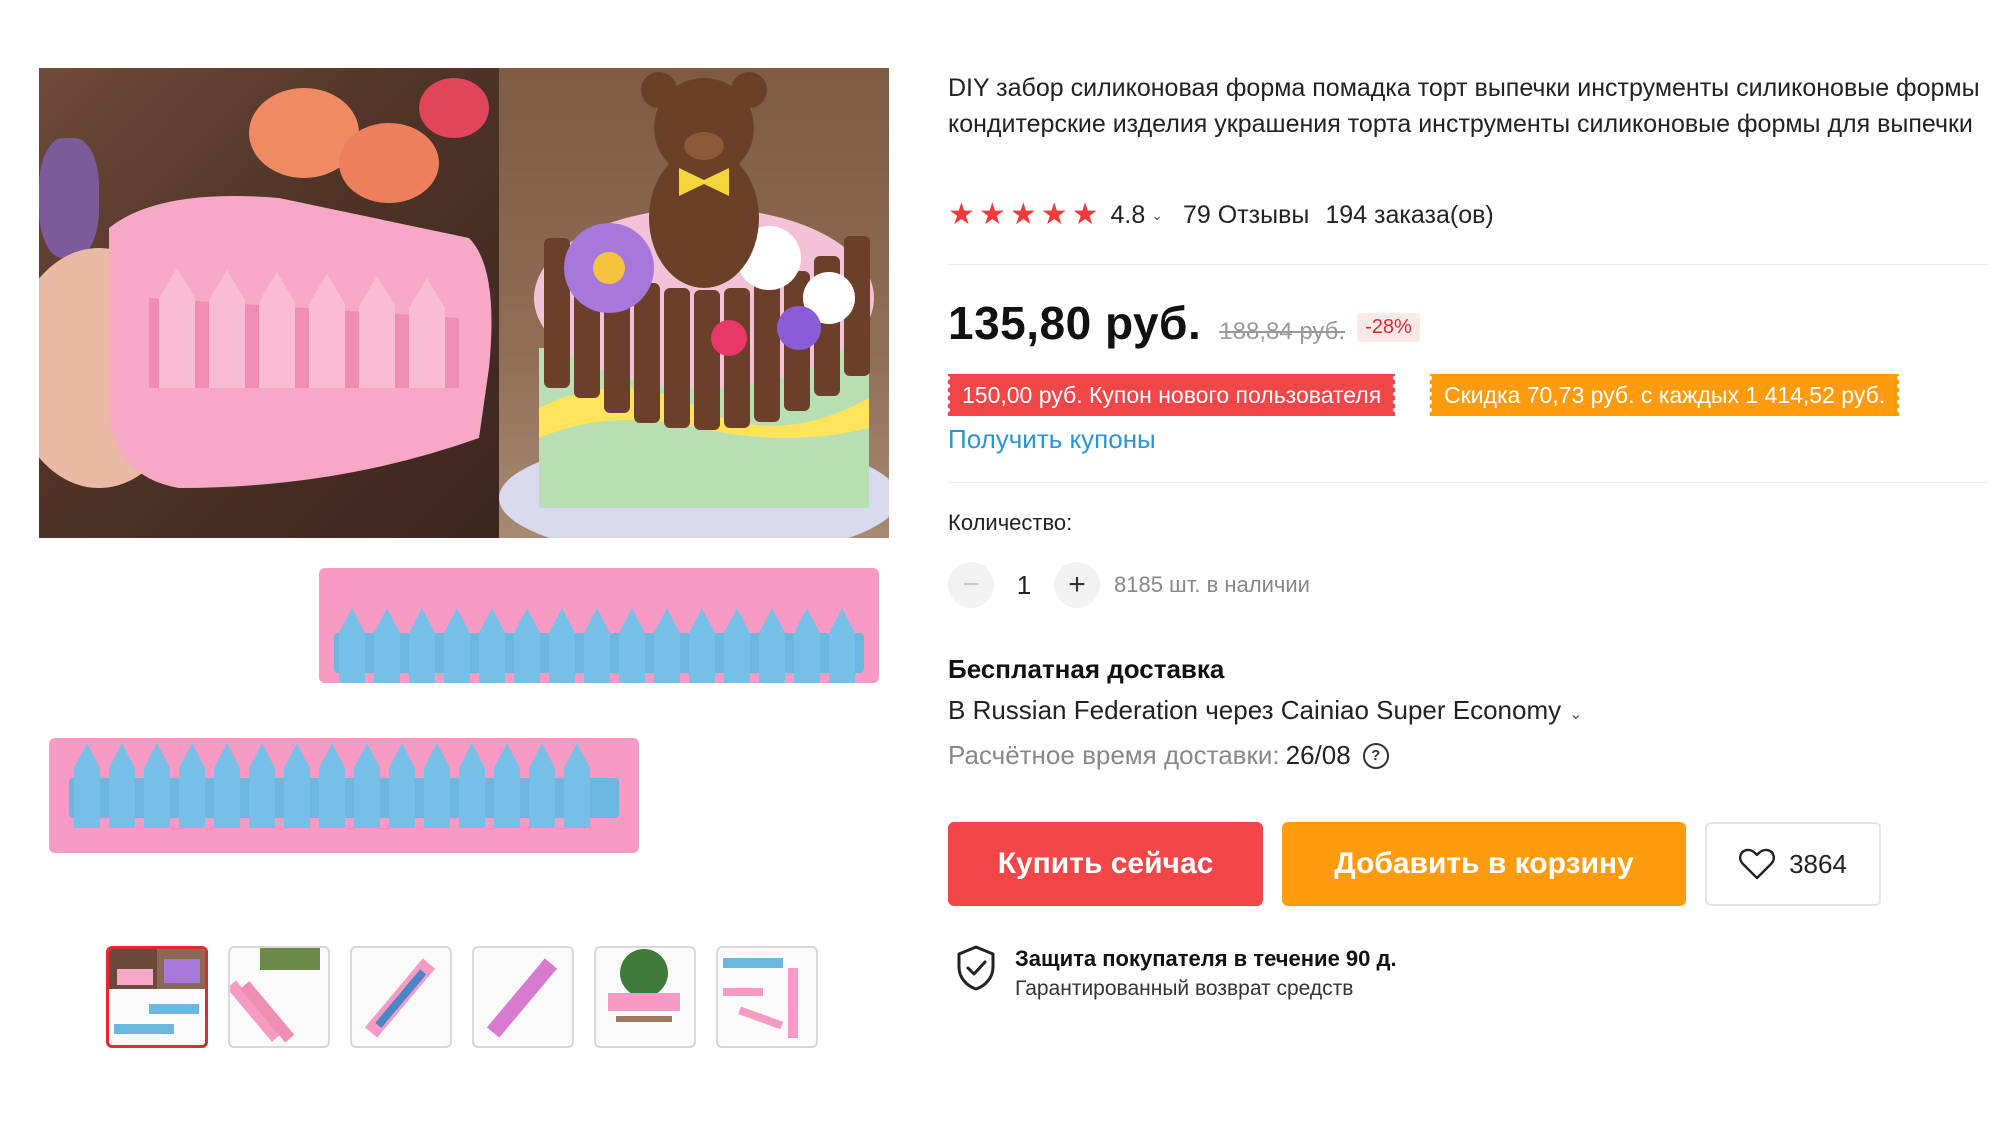  I want to click on new-user-coupon: 150,00 руб. Купон нового пользователя, so click(1171, 395).